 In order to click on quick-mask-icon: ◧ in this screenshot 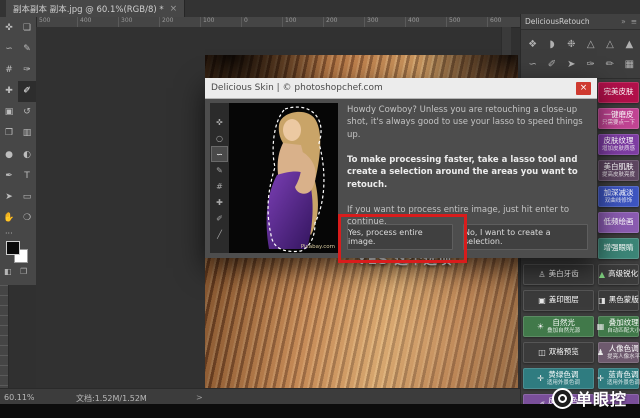, I will do `click(8, 271)`.